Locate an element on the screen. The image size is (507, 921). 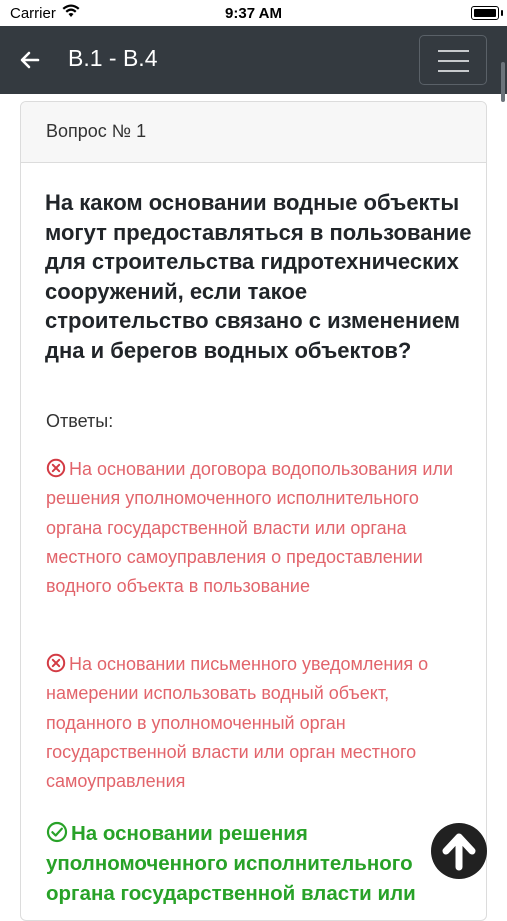
top-navbar: B.1 - B.4 is located at coordinates (253, 64).